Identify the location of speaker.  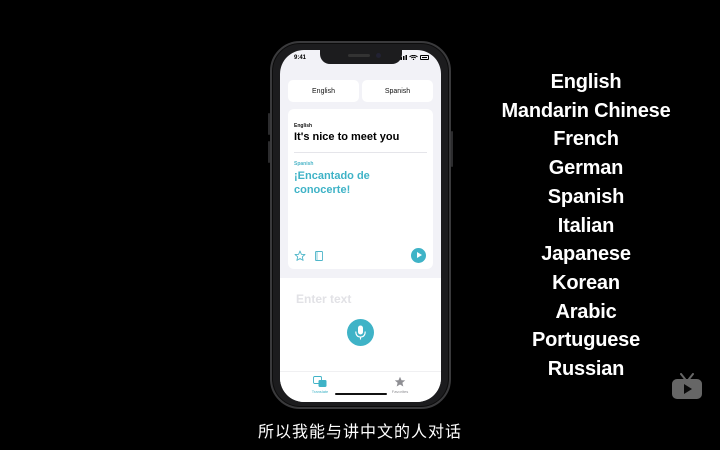
(359, 55).